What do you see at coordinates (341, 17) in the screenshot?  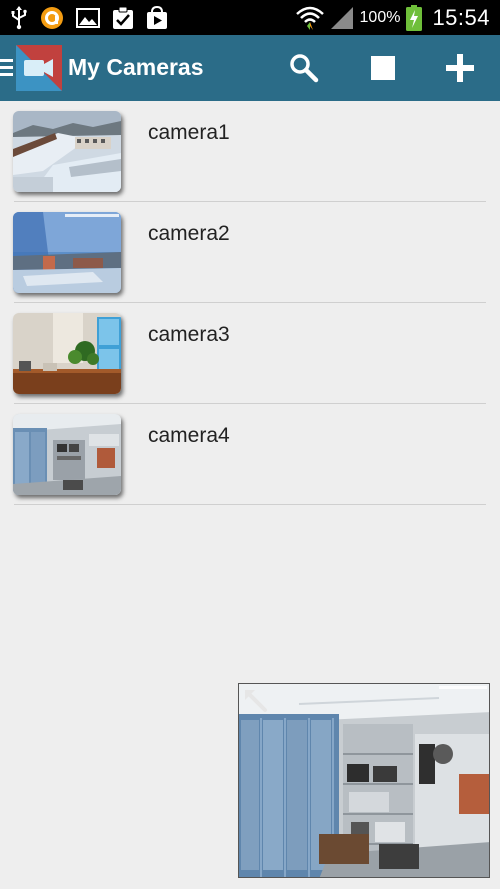 I see `signal-icon` at bounding box center [341, 17].